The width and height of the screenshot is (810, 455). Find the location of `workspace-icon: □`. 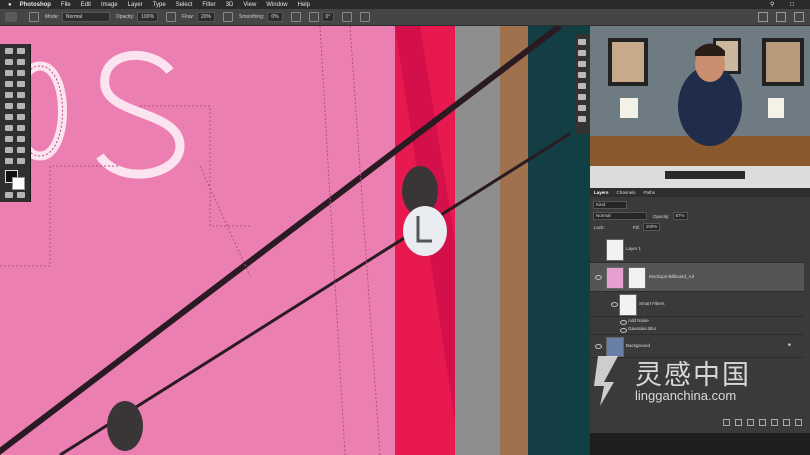

workspace-icon: □ is located at coordinates (792, 5).